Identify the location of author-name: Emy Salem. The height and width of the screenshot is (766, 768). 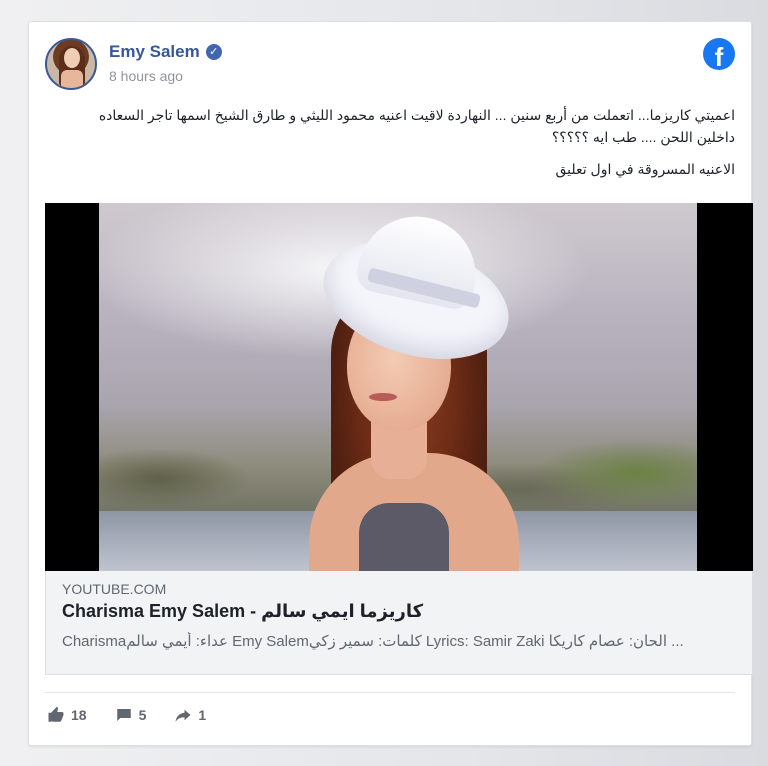
(154, 52).